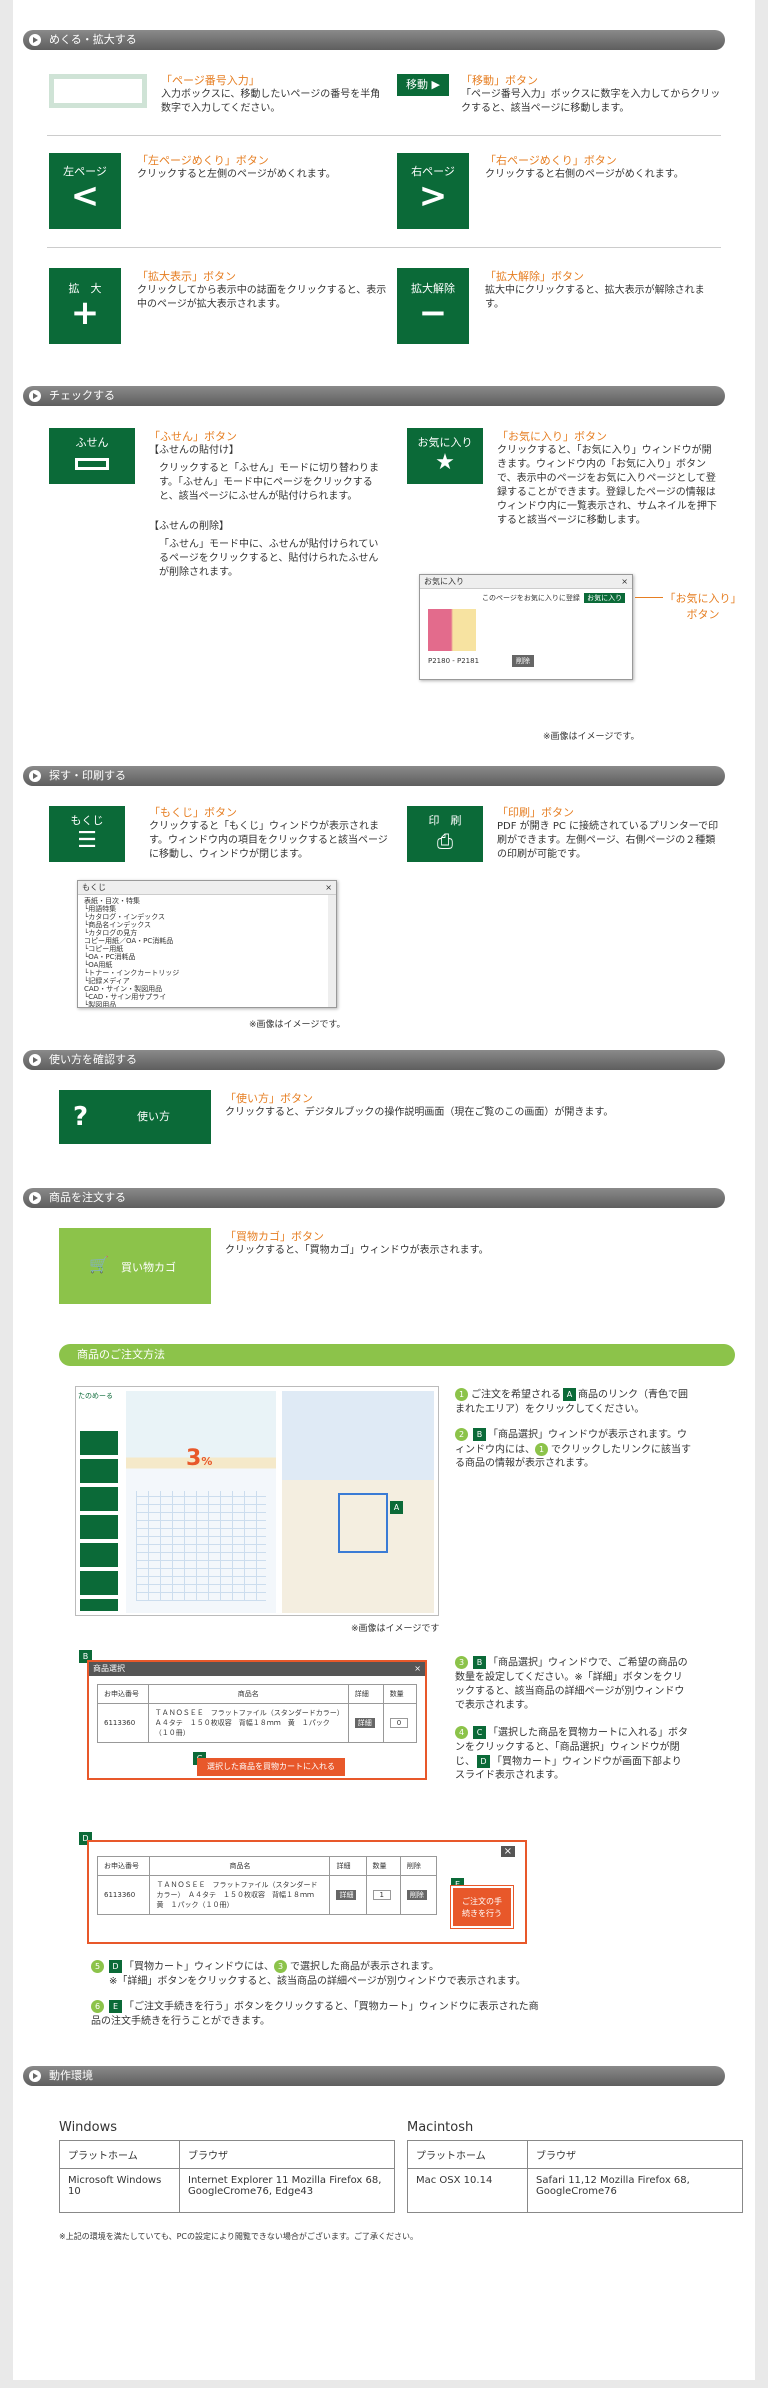 This screenshot has height=2388, width=768. What do you see at coordinates (203, 1004) in the screenshot?
I see `toc-item: └製図用品` at bounding box center [203, 1004].